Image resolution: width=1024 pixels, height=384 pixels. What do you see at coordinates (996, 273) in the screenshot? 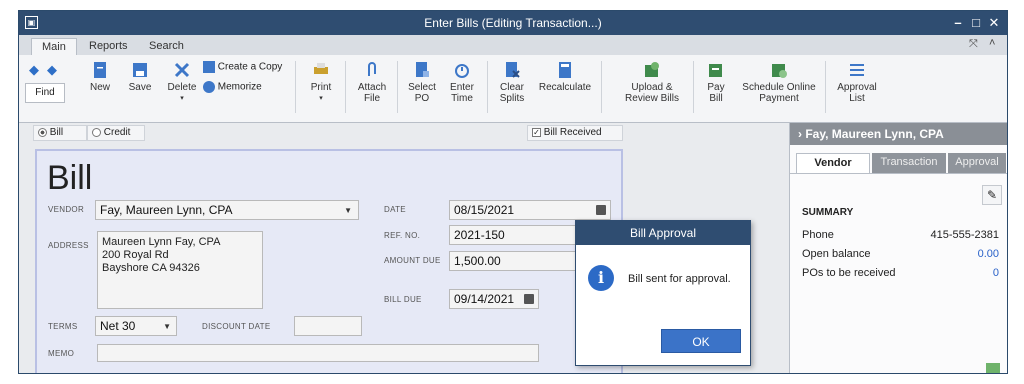
I see `pos-to-receive-value: 0` at bounding box center [996, 273].